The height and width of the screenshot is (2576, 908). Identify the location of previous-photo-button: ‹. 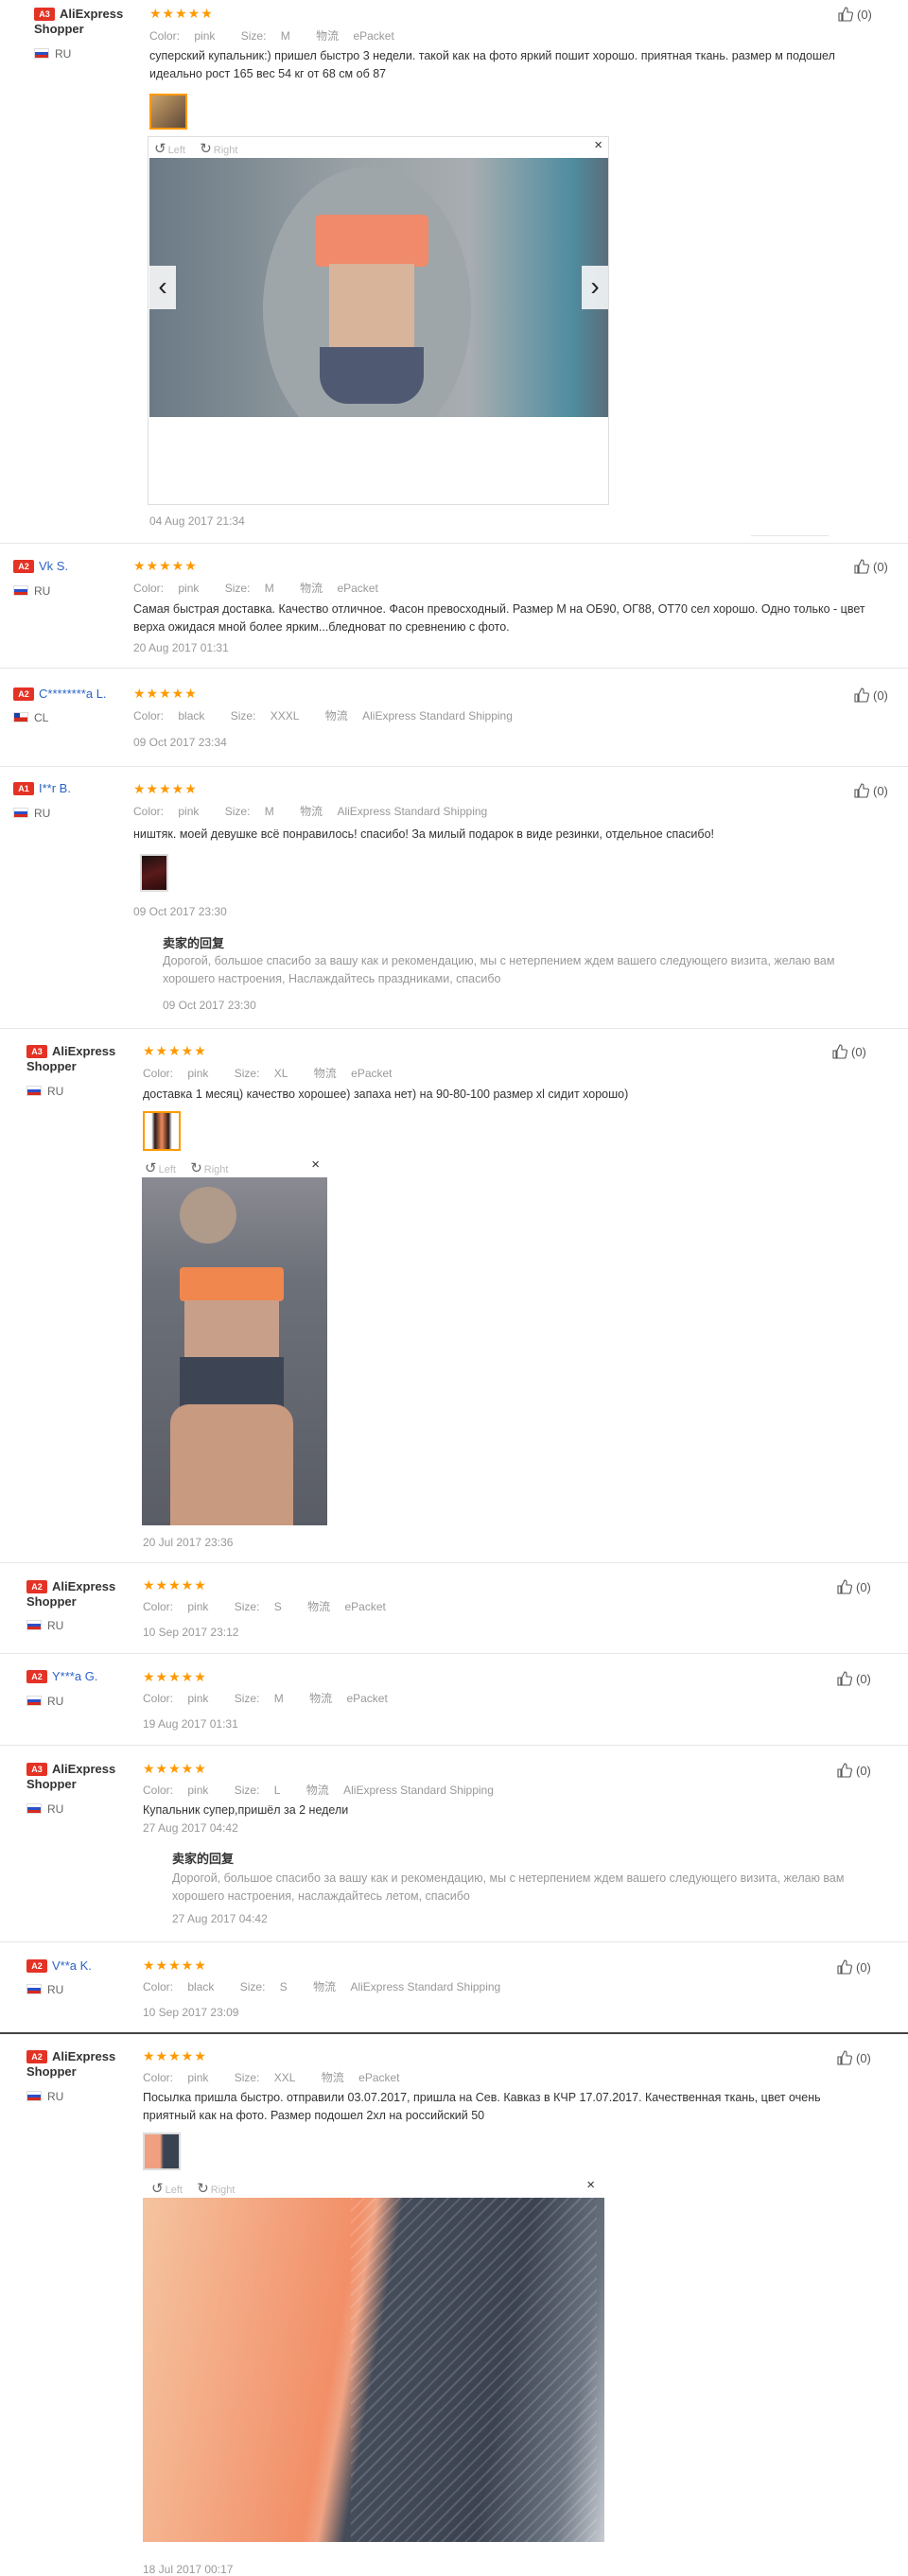
(162, 287).